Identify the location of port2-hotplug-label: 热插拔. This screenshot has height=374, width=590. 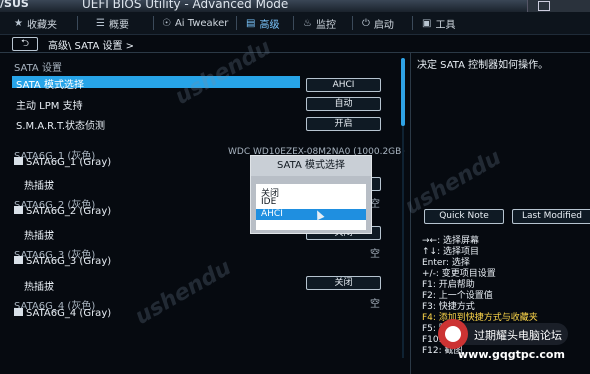
(39, 234).